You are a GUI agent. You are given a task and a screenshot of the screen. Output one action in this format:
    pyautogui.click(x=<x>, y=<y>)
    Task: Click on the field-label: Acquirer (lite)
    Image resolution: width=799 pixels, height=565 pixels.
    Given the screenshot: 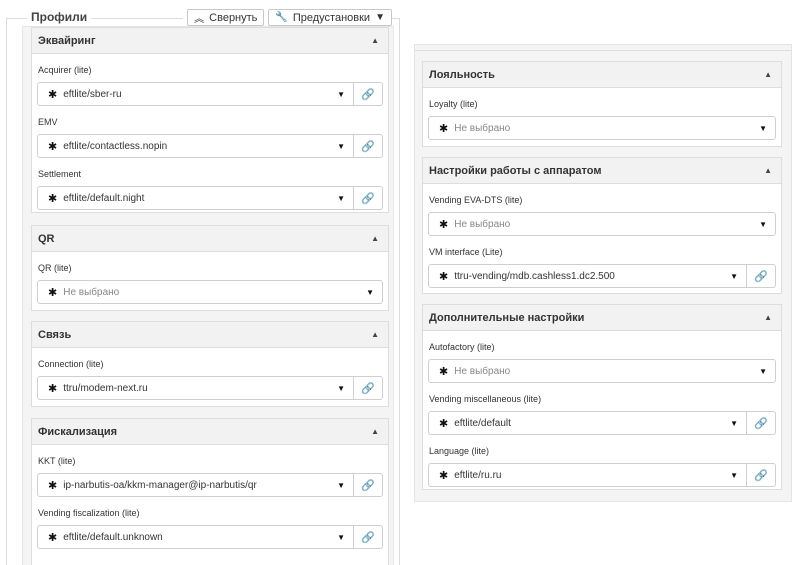 What is the action you would take?
    pyautogui.click(x=65, y=70)
    